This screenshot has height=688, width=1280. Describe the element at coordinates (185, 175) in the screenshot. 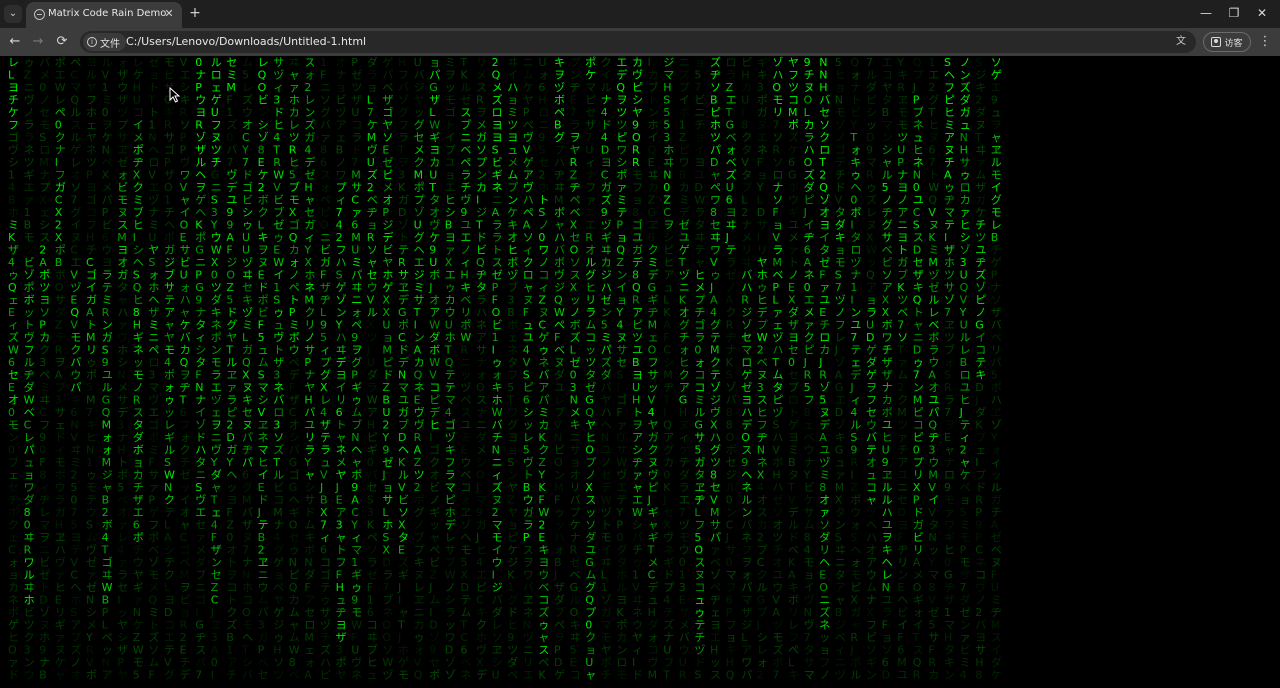

I see `rain-glyph: ワ` at that location.